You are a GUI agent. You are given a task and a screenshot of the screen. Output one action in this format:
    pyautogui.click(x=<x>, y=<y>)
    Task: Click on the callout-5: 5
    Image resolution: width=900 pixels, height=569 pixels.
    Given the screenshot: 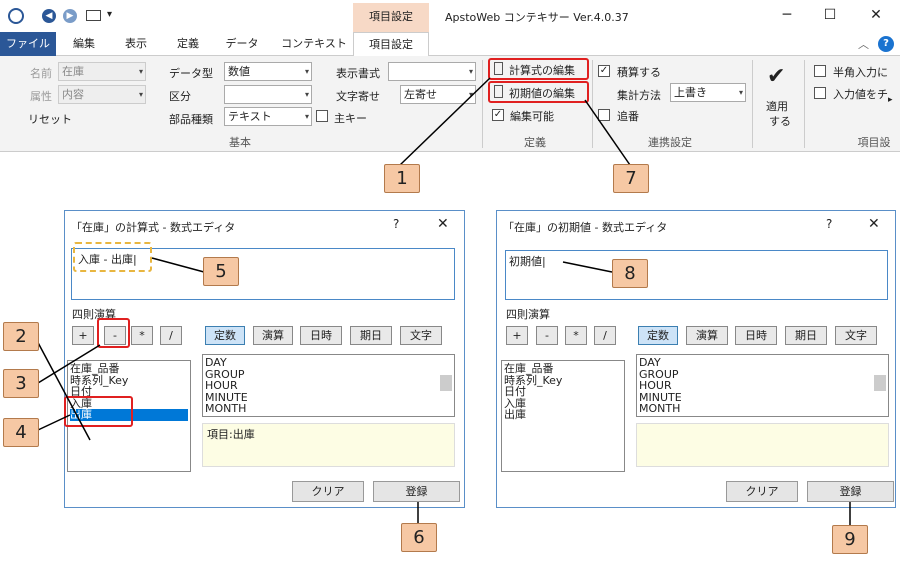 What is the action you would take?
    pyautogui.click(x=221, y=271)
    